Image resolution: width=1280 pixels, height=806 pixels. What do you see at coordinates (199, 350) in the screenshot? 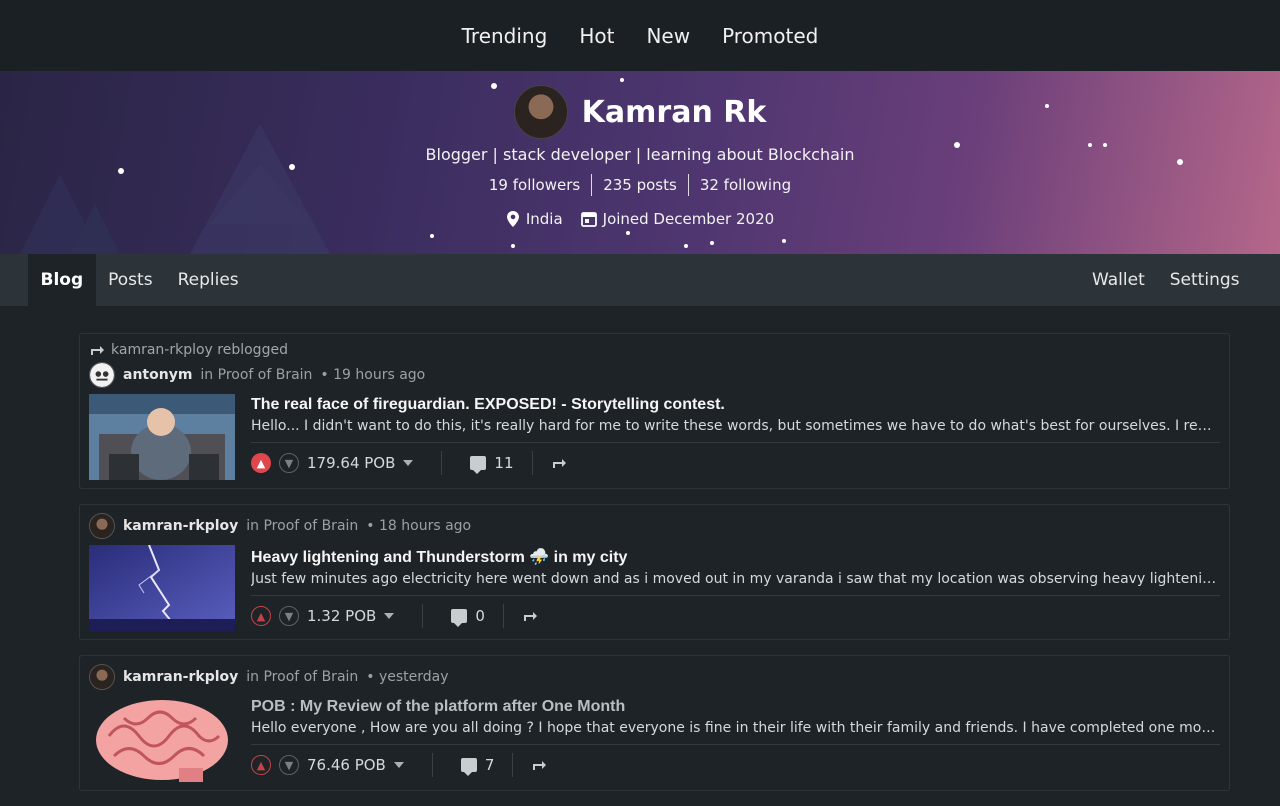
I see `reblog-text: kamran-rkploy reblogged` at bounding box center [199, 350].